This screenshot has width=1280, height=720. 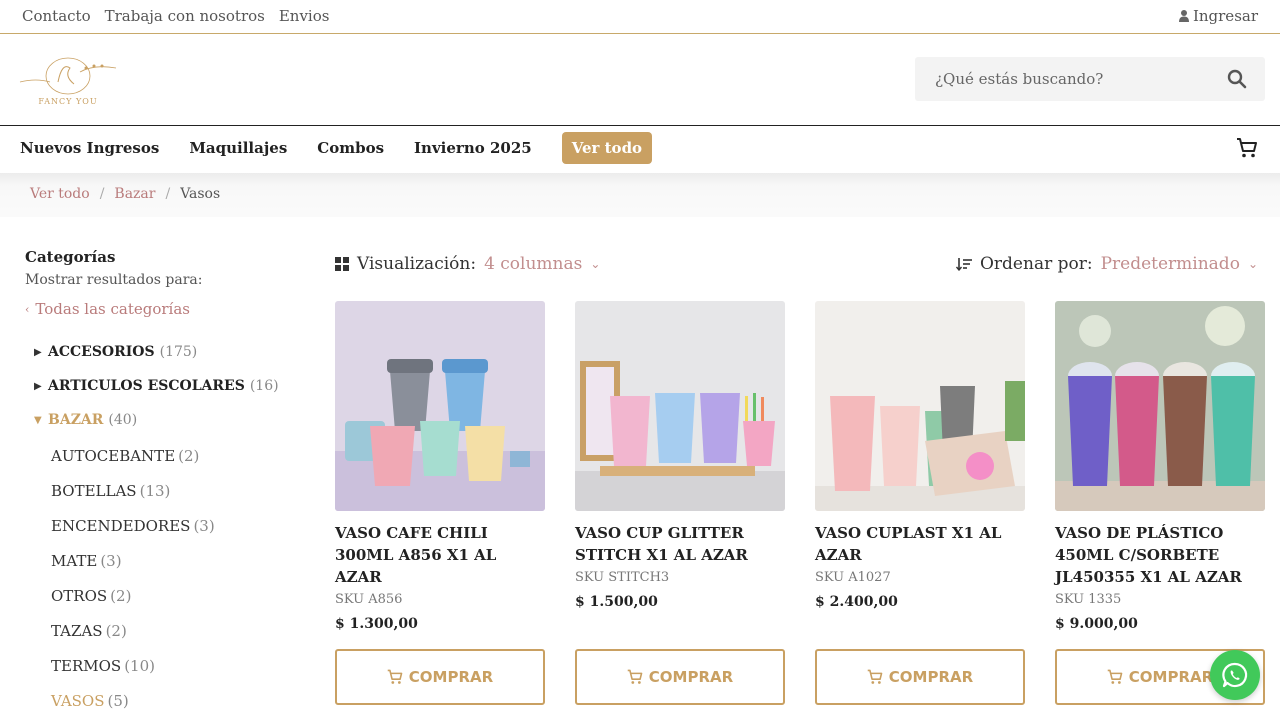 What do you see at coordinates (616, 602) in the screenshot?
I see `product-price: $ 1.500,00` at bounding box center [616, 602].